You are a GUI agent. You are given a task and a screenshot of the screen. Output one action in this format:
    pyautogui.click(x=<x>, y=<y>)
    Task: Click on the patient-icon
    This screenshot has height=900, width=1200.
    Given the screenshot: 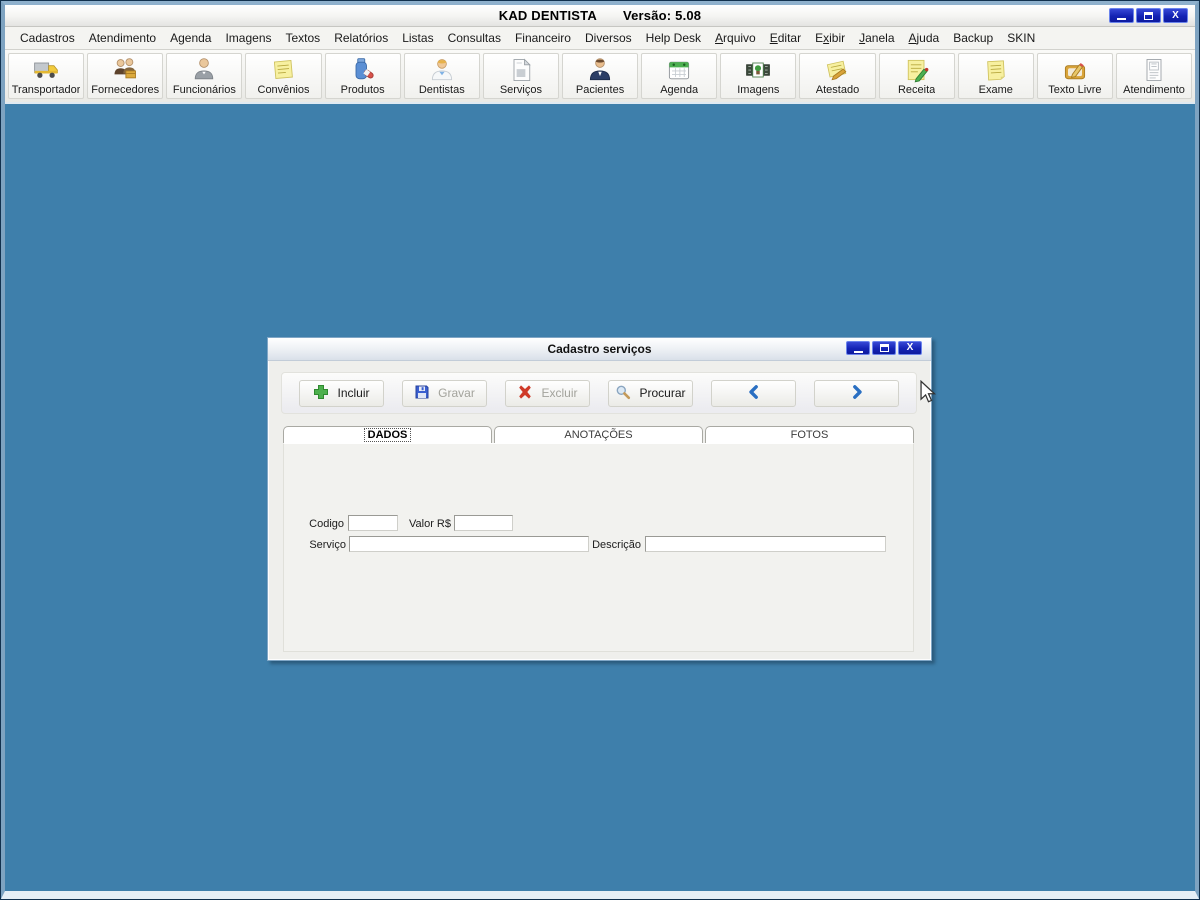 What is the action you would take?
    pyautogui.click(x=600, y=70)
    